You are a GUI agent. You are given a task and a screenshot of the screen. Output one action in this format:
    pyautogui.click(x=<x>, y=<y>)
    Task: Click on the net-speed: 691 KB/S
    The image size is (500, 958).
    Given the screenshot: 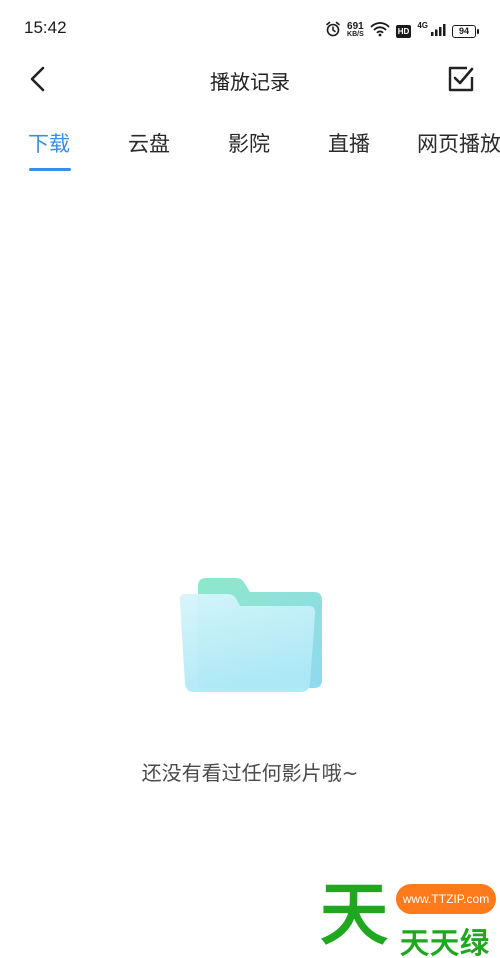 What is the action you would take?
    pyautogui.click(x=355, y=30)
    